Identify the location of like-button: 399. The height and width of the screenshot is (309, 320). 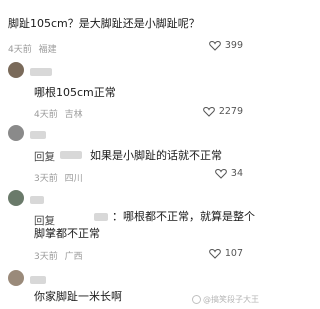
(226, 45).